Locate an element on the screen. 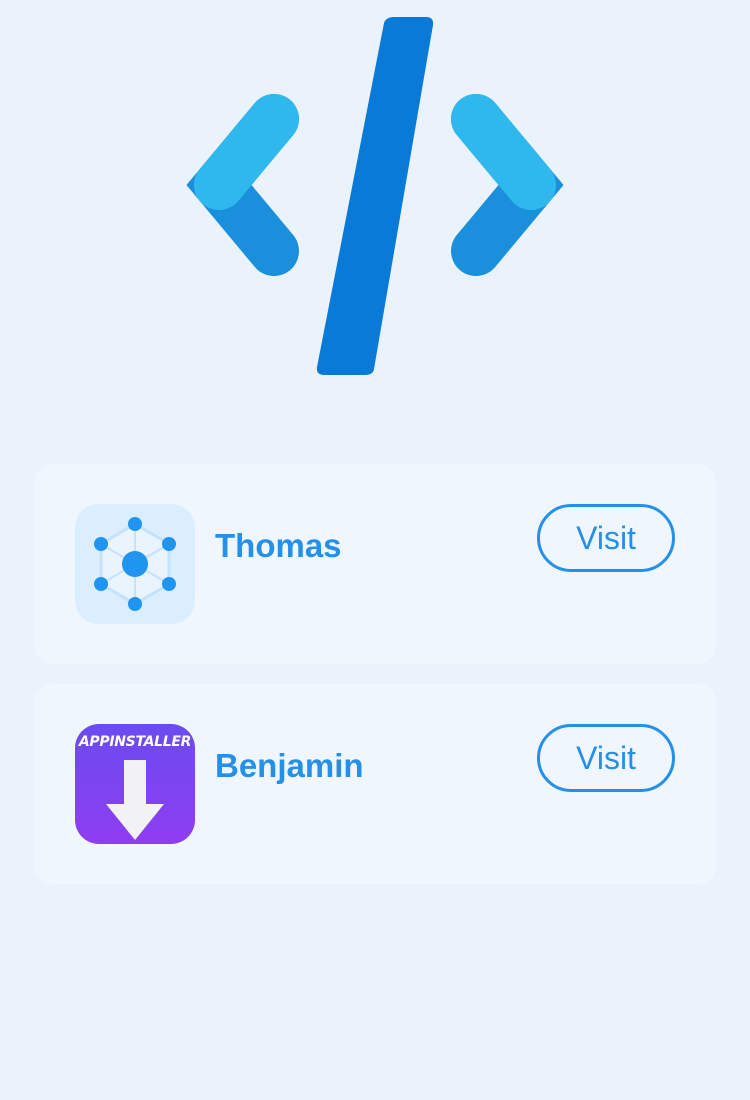  hexagon-network-icon is located at coordinates (135, 564).